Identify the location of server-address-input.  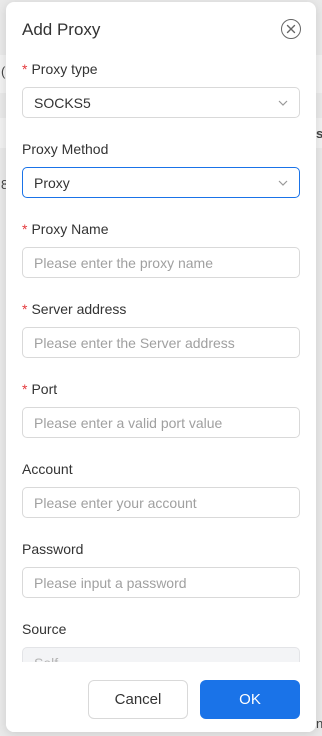
(161, 342).